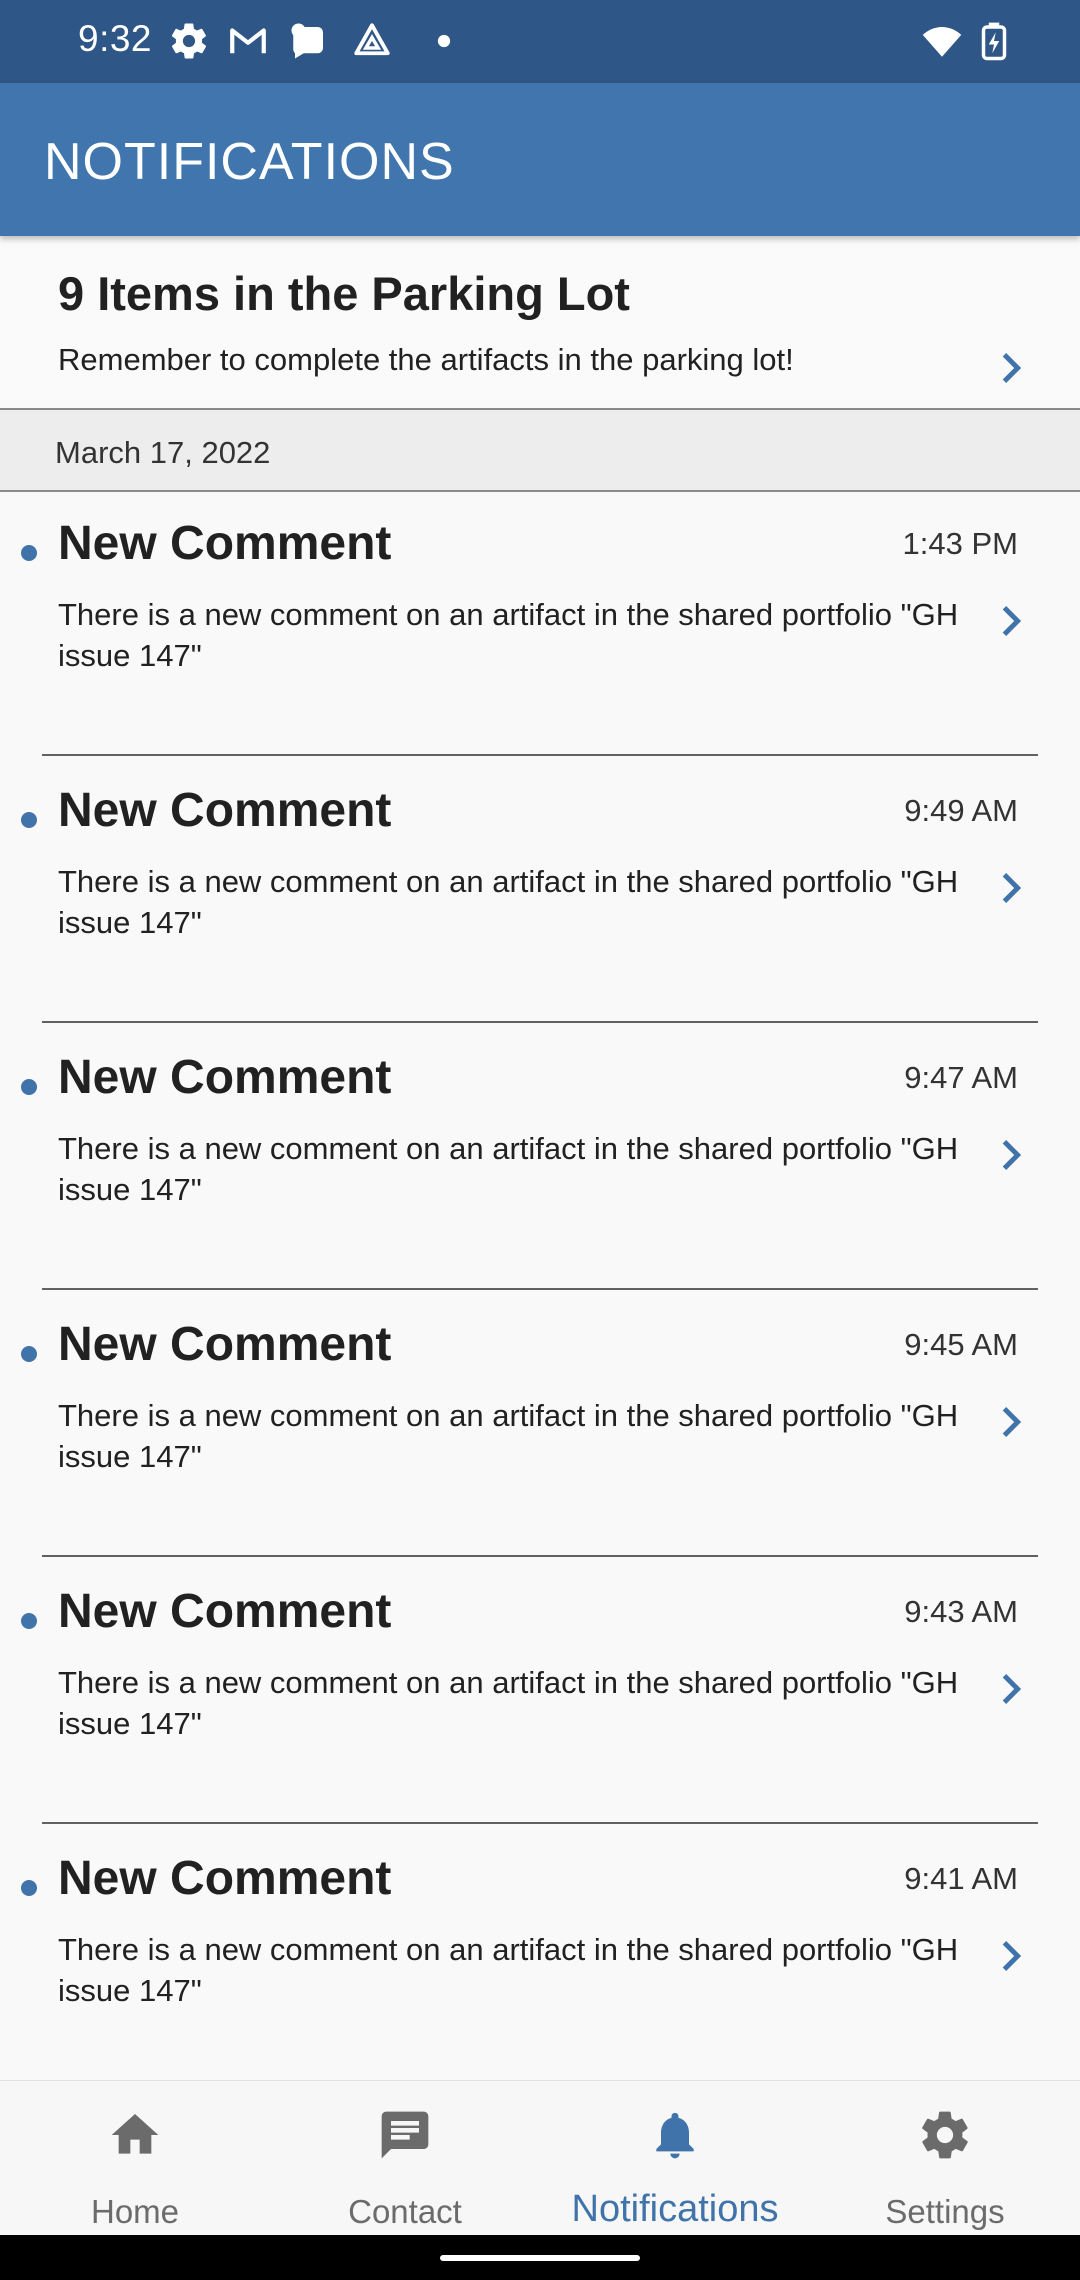 The height and width of the screenshot is (2280, 1080). What do you see at coordinates (961, 1344) in the screenshot?
I see `notification-time: 9:45 AM` at bounding box center [961, 1344].